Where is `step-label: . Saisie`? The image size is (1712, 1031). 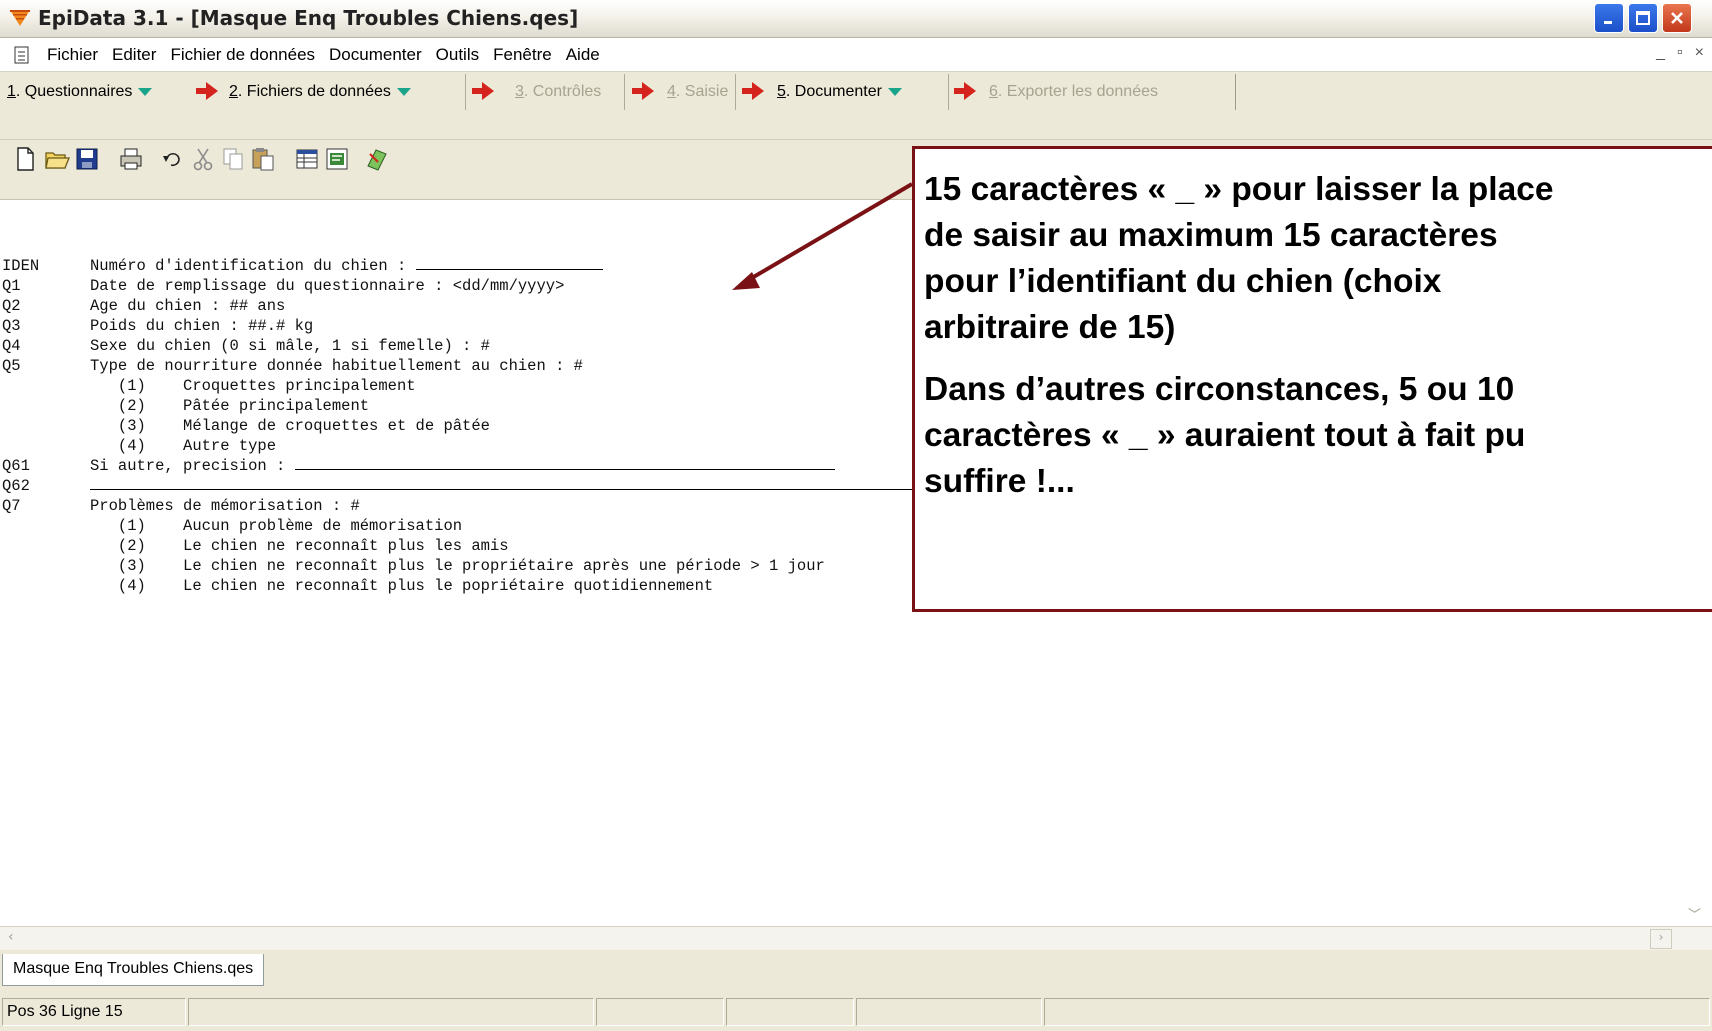
step-label: . Saisie is located at coordinates (702, 91).